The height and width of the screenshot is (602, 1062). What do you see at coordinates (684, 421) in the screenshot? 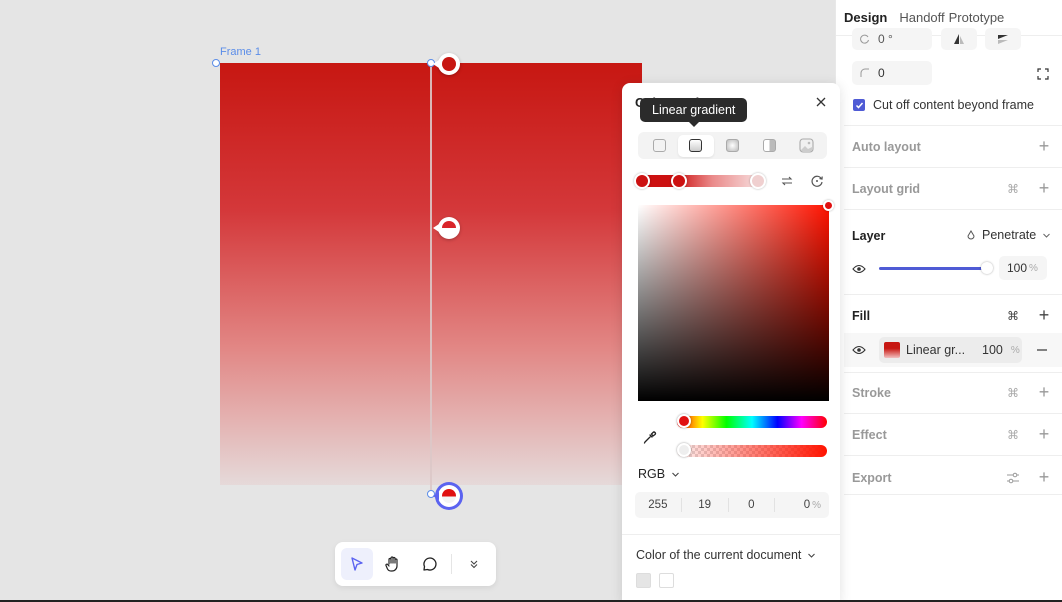
I see `hue-slider-handle` at bounding box center [684, 421].